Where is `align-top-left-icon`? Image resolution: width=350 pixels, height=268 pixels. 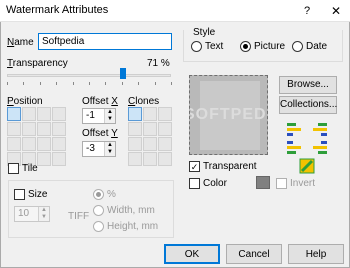 align-top-left-icon is located at coordinates (294, 129).